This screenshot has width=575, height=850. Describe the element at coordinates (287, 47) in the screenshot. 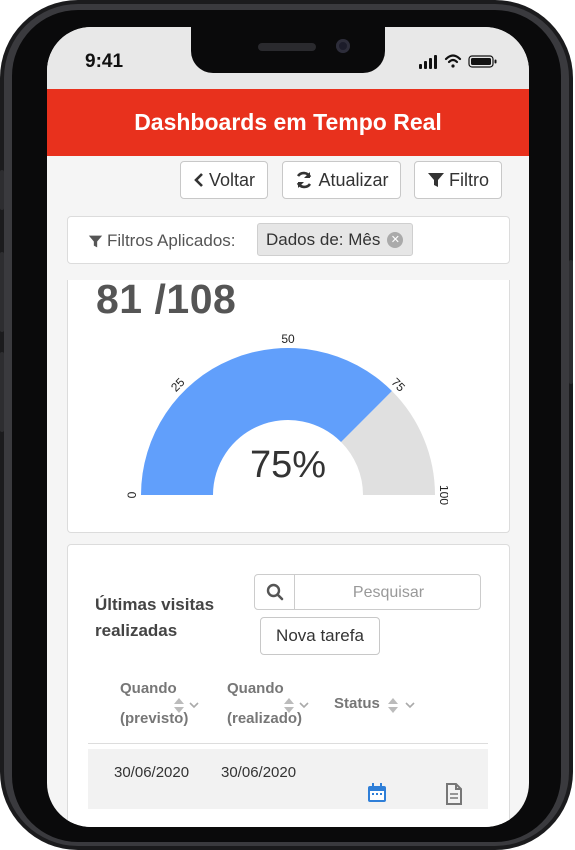

I see `speaker` at that location.